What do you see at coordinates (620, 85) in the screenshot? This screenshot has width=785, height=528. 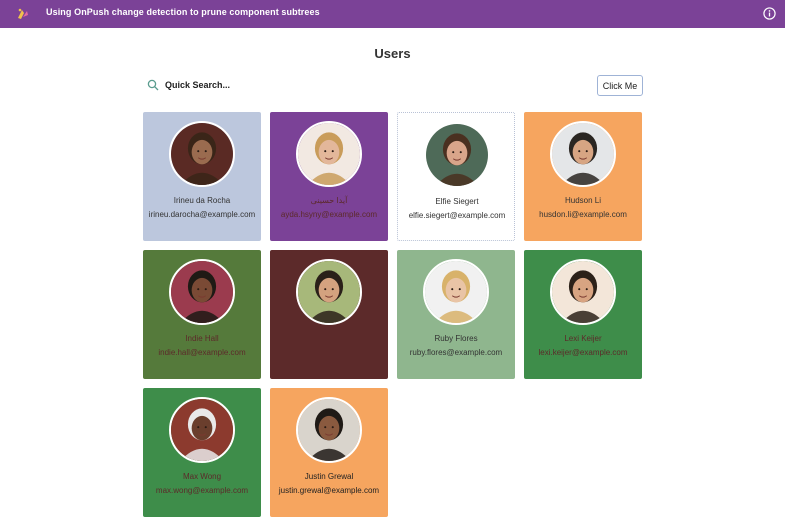 I see `click-me-button: Click Me` at bounding box center [620, 85].